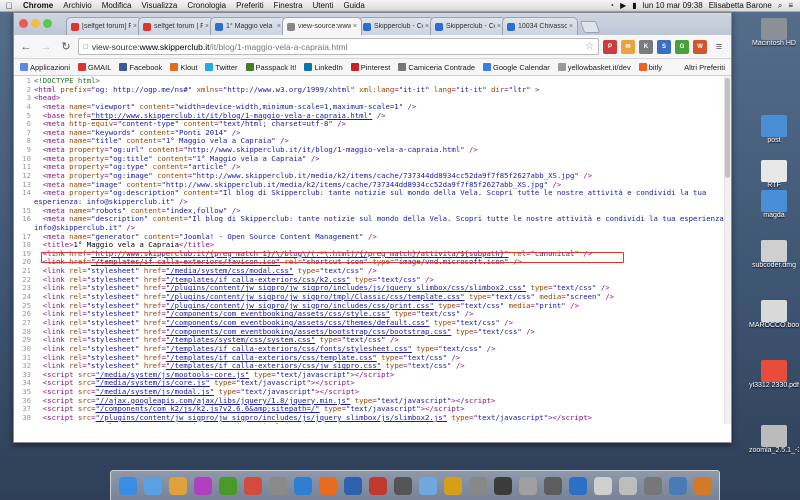 The image size is (800, 500). What do you see at coordinates (47, 23) in the screenshot?
I see `zoom-window-button` at bounding box center [47, 23].